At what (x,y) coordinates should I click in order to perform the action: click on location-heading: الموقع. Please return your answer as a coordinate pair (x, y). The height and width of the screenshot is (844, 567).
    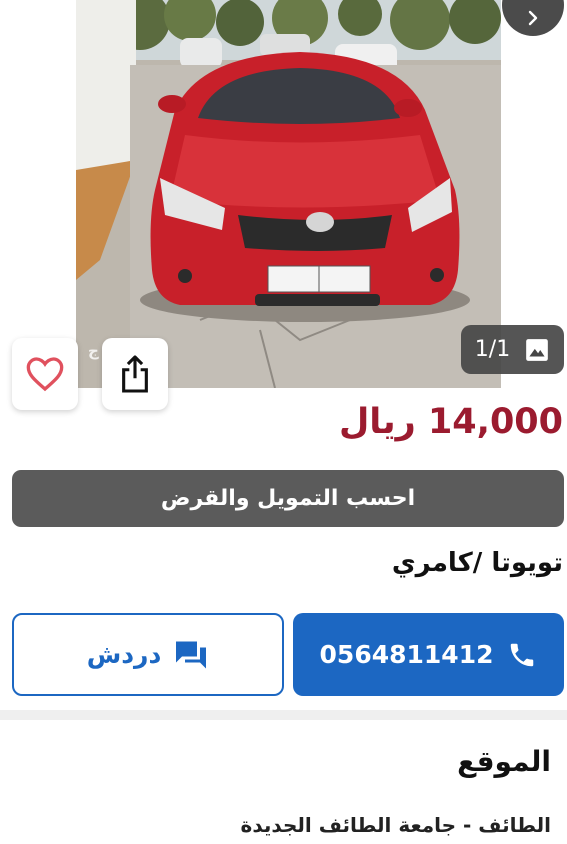
    Looking at the image, I should click on (504, 761).